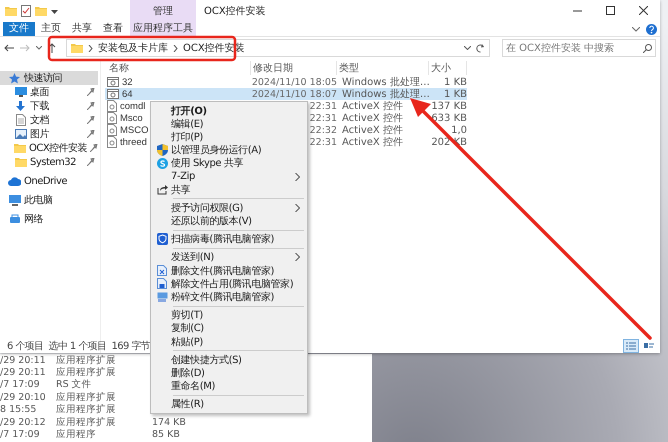 This screenshot has width=668, height=442. What do you see at coordinates (20, 134) in the screenshot?
I see `picture-icon` at bounding box center [20, 134].